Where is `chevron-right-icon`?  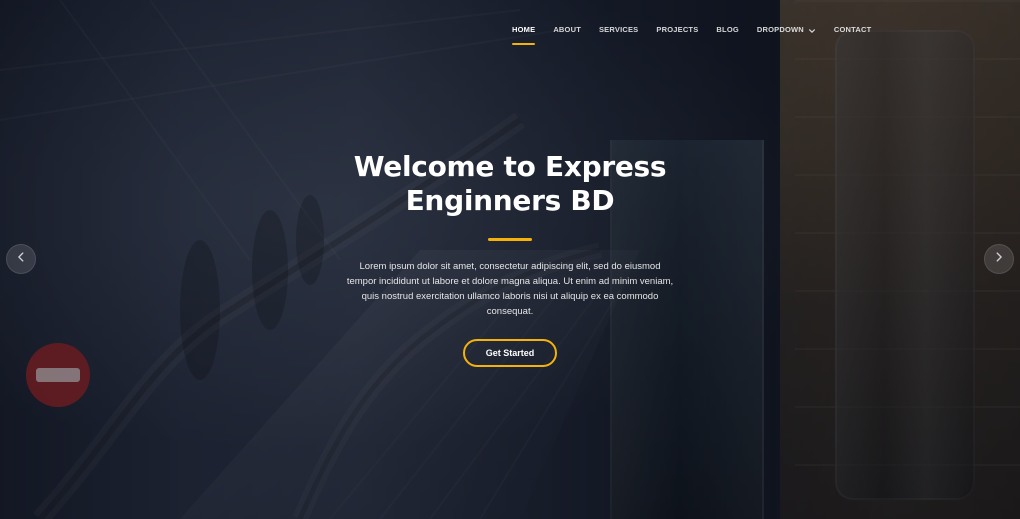 chevron-right-icon is located at coordinates (999, 259).